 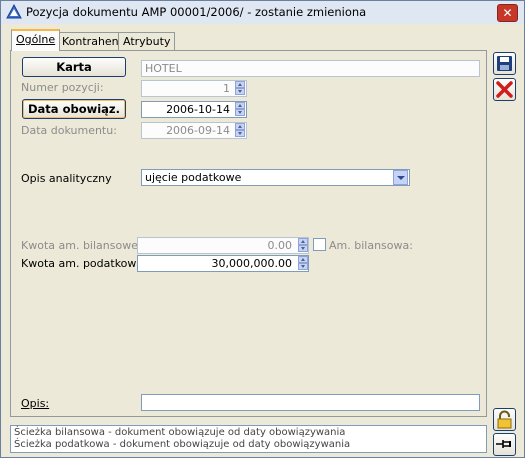 I want to click on padlock-icon, so click(x=504, y=419).